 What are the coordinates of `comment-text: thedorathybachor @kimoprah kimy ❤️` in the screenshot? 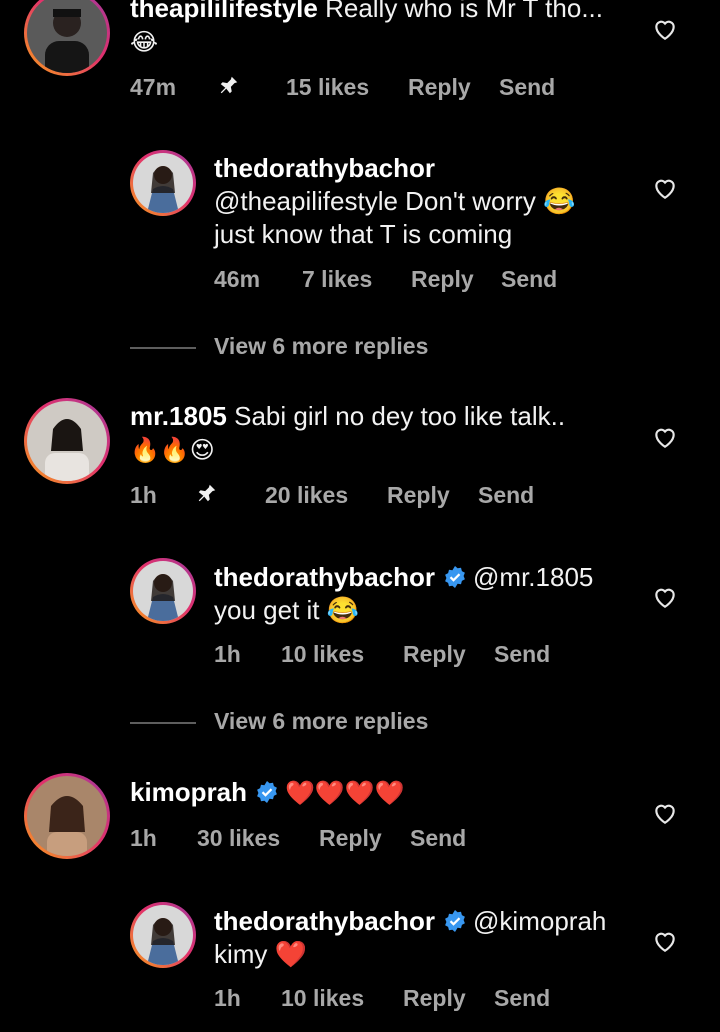 It's located at (410, 938).